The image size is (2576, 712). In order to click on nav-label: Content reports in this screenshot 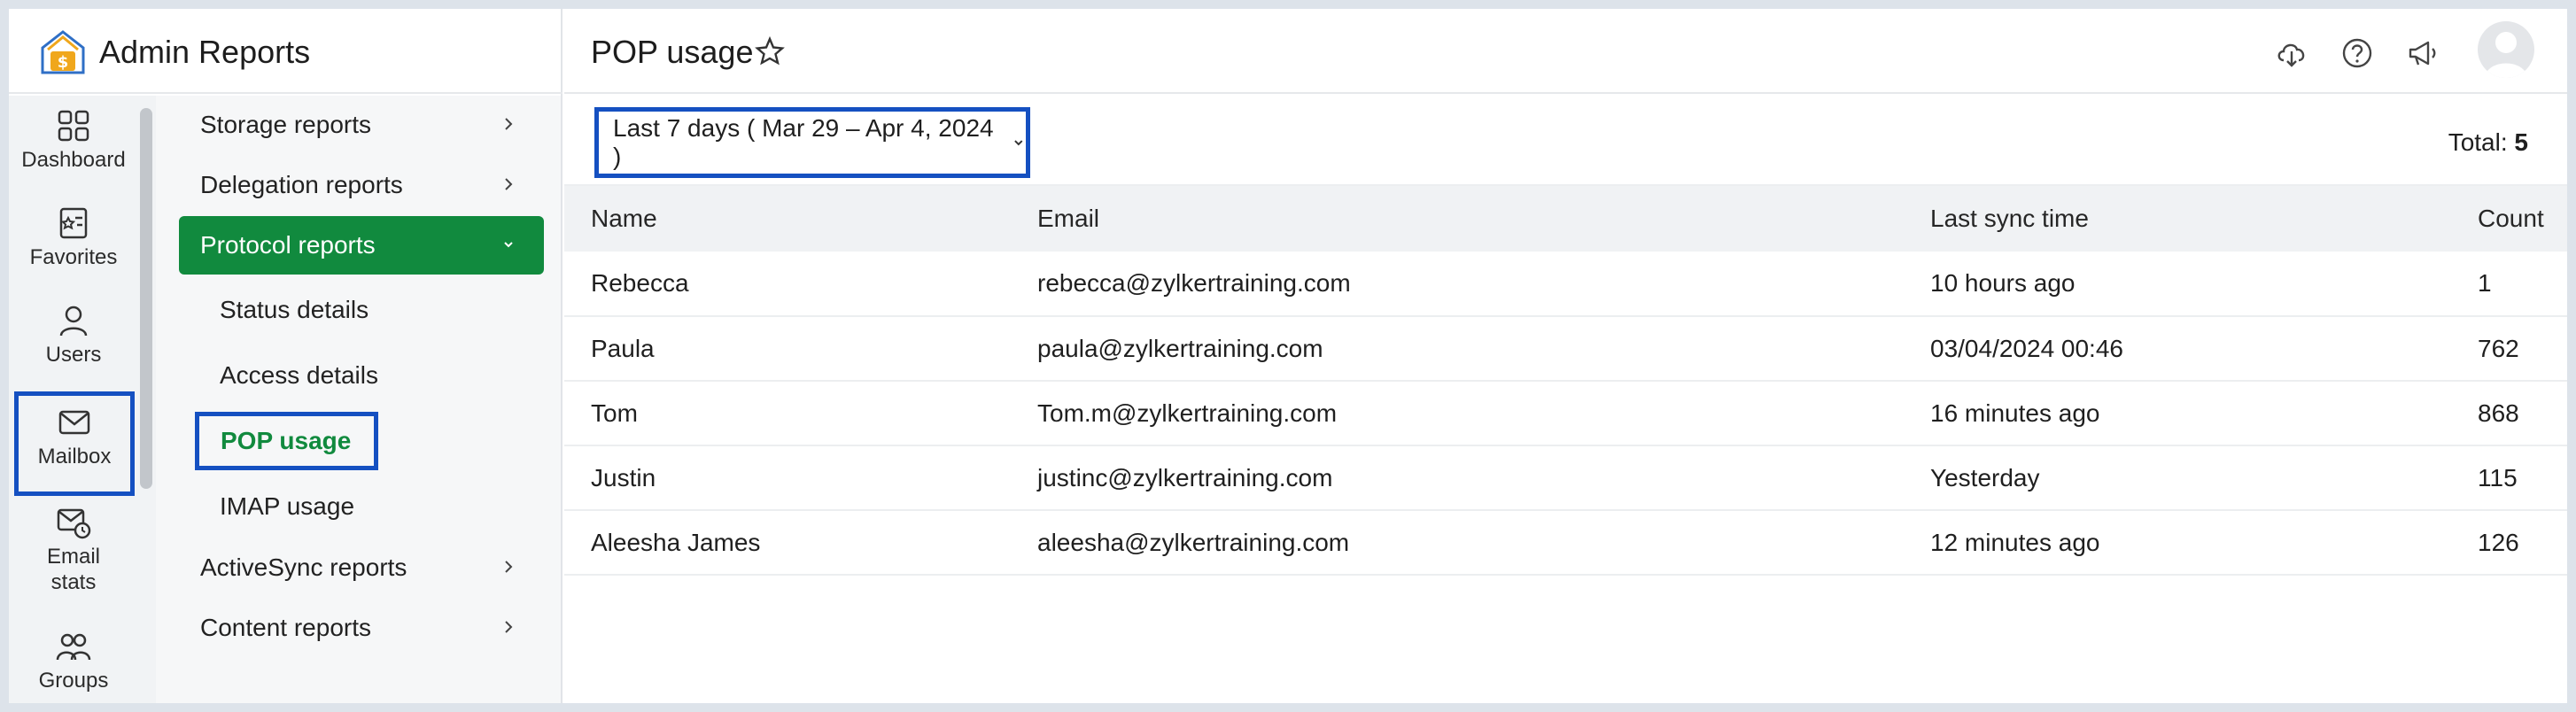, I will do `click(285, 627)`.